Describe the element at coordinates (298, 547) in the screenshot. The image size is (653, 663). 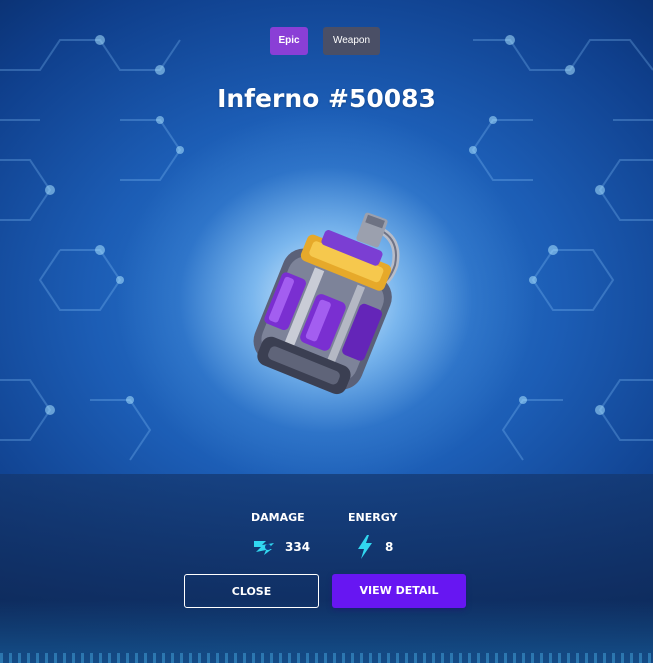
I see `damage-value: 334` at that location.